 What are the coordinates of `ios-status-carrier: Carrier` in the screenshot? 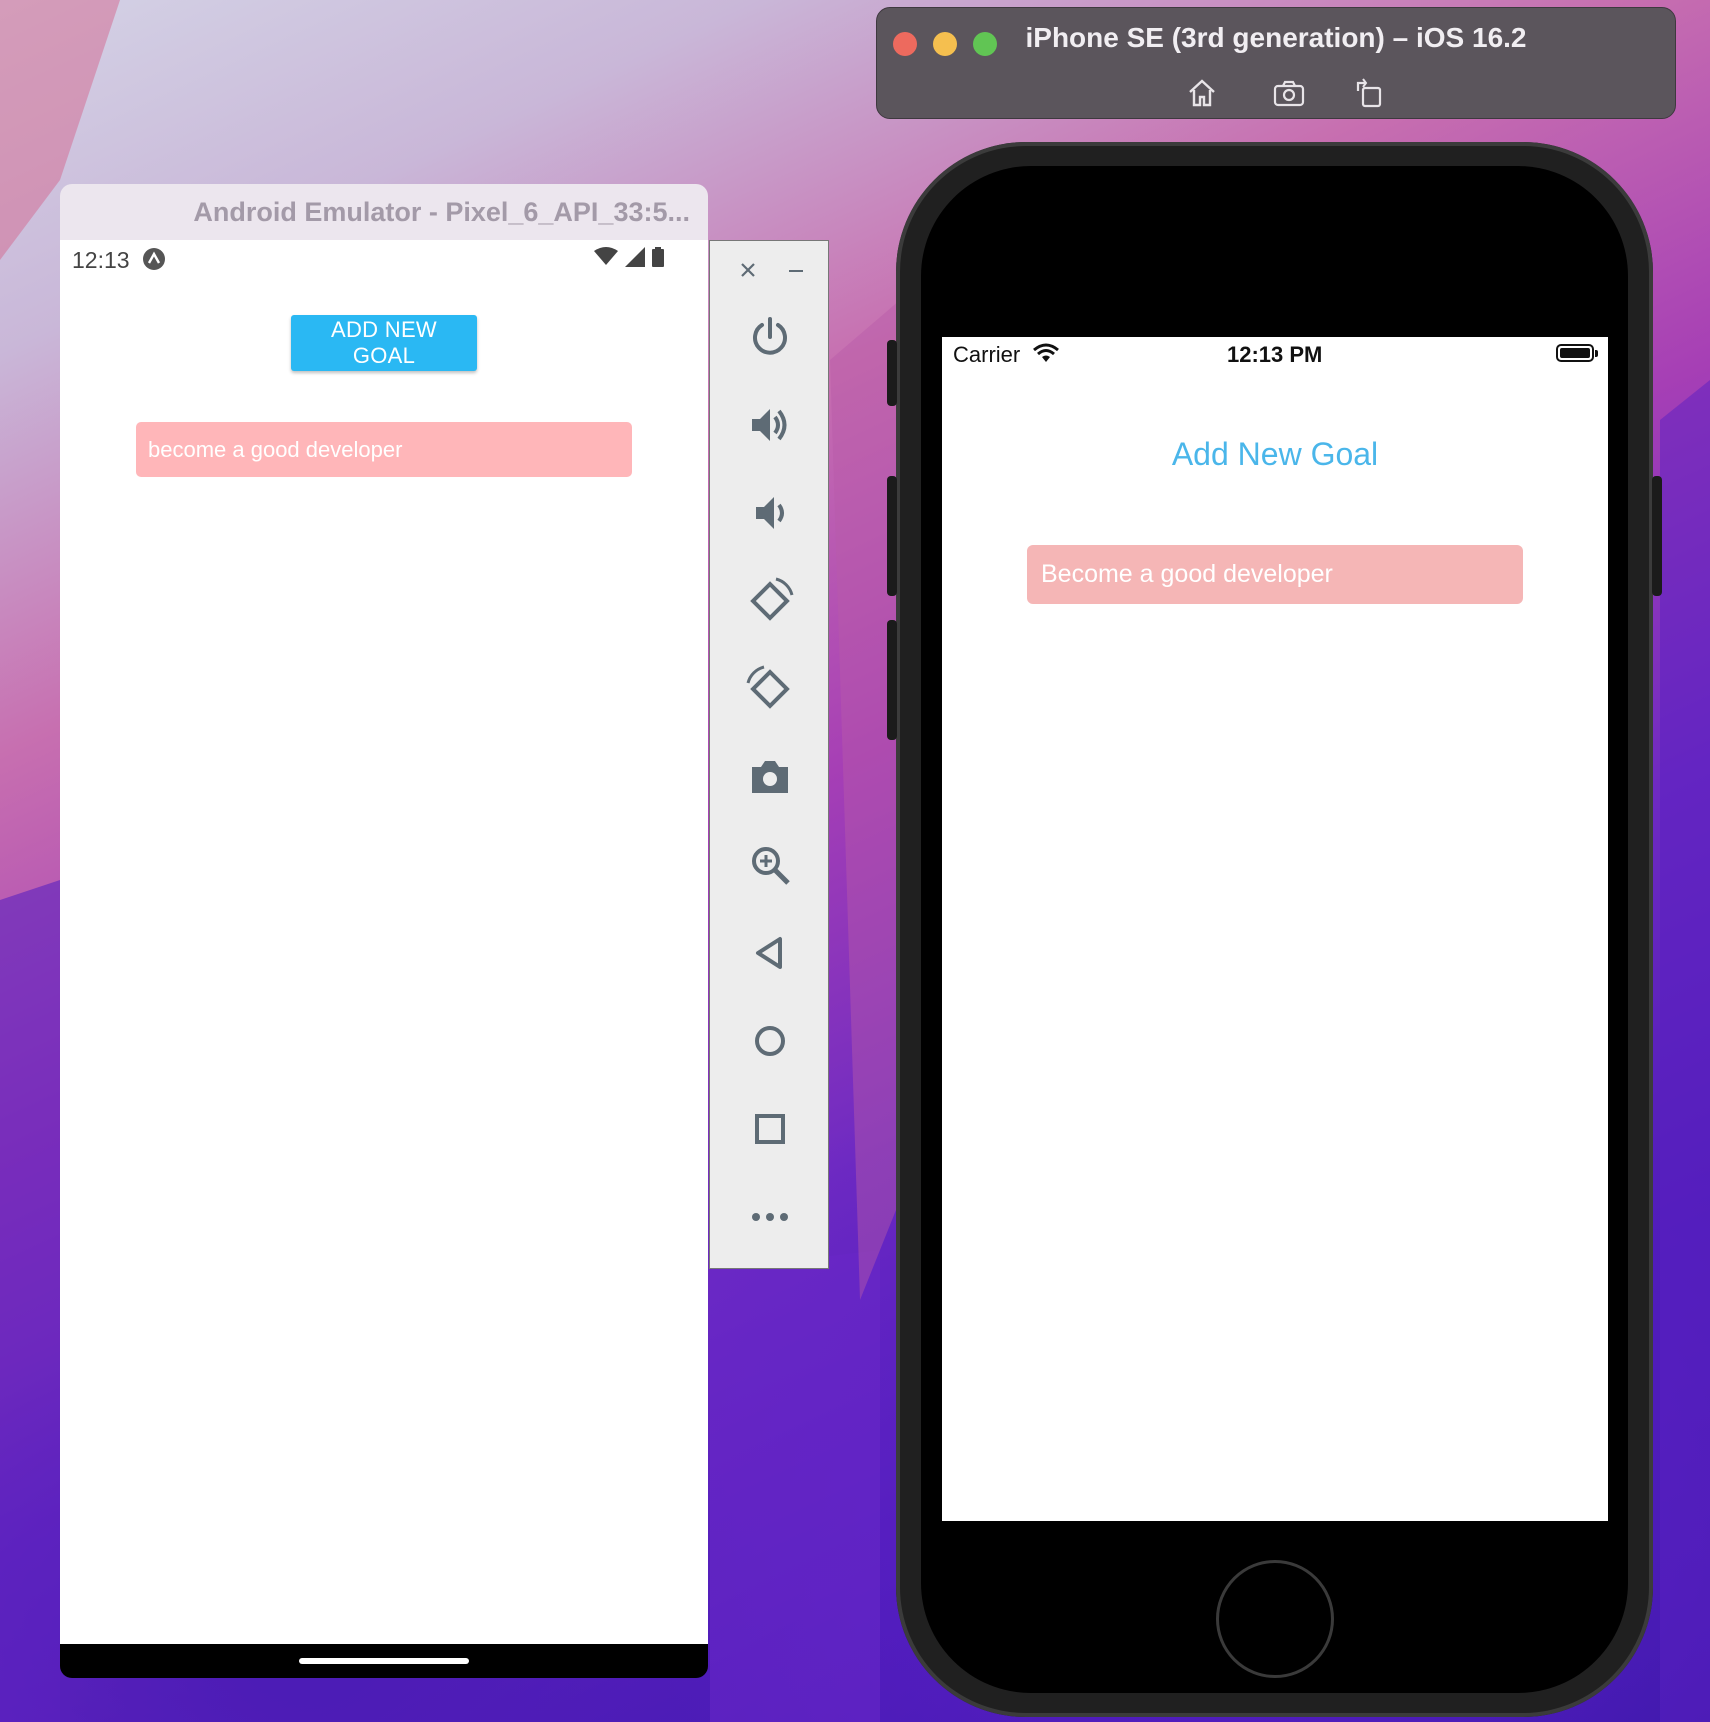 It's located at (1006, 355).